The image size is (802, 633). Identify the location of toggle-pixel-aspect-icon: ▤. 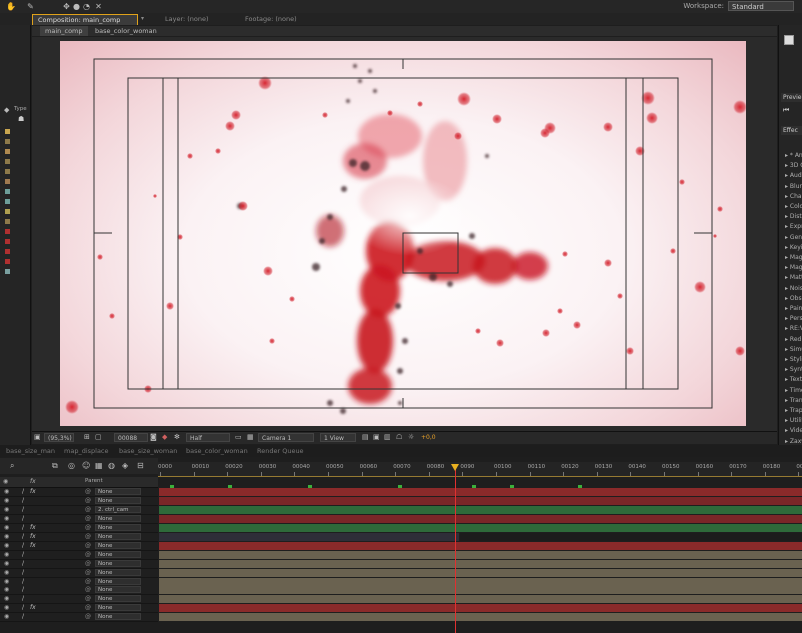
(365, 437).